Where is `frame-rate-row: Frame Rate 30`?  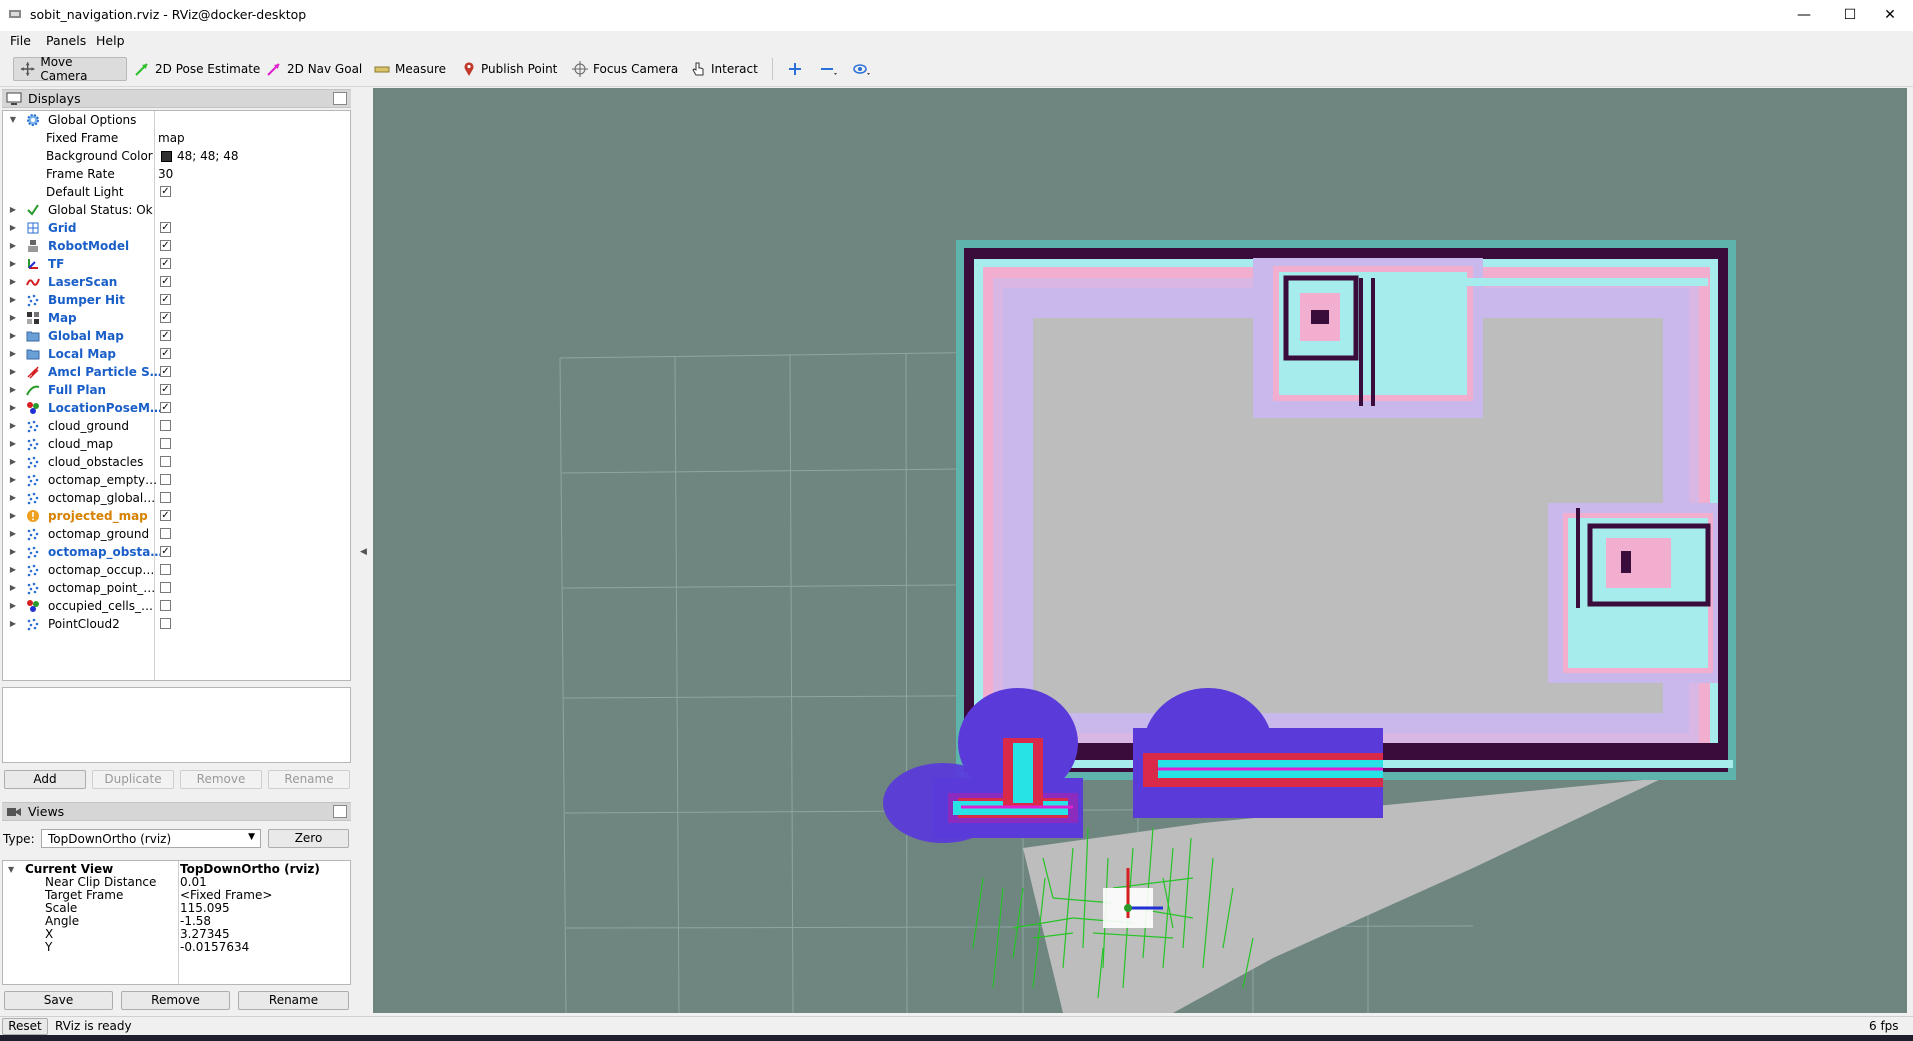 frame-rate-row: Frame Rate 30 is located at coordinates (176, 174).